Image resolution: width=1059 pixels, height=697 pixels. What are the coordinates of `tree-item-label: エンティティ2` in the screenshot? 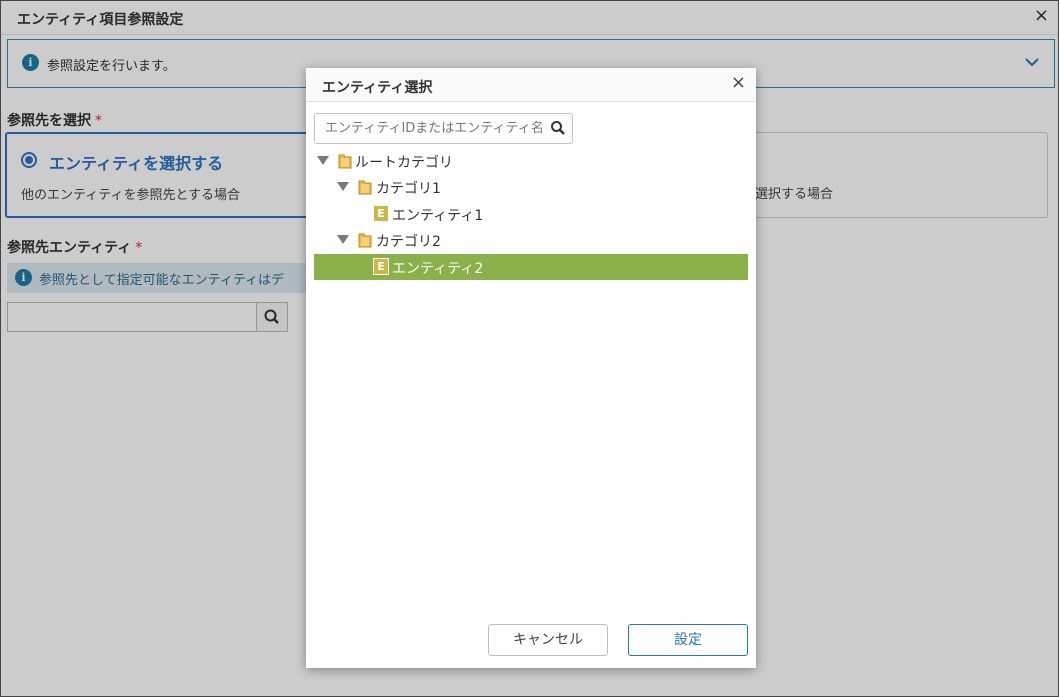 It's located at (438, 269).